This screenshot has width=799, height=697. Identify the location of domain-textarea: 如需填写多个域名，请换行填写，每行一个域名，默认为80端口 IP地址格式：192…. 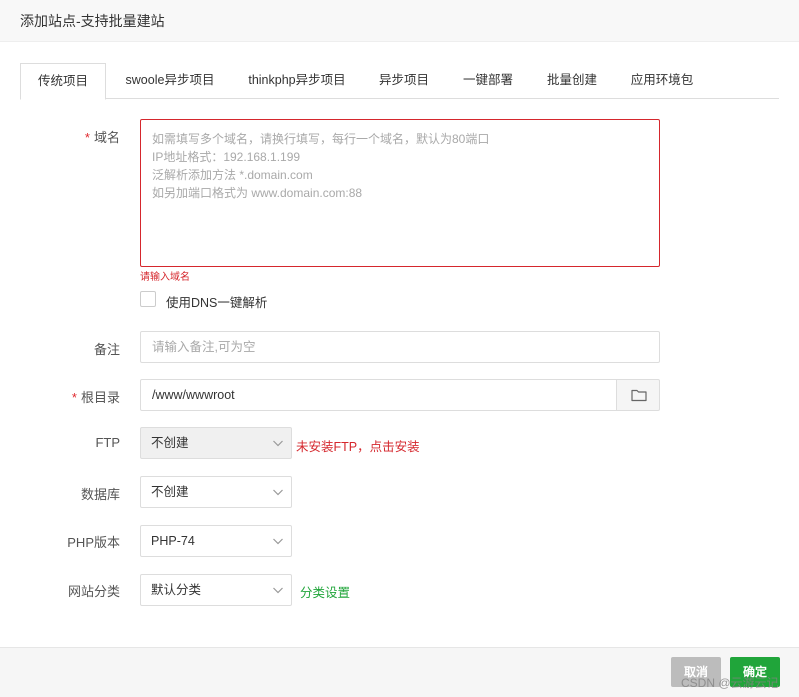
(400, 193).